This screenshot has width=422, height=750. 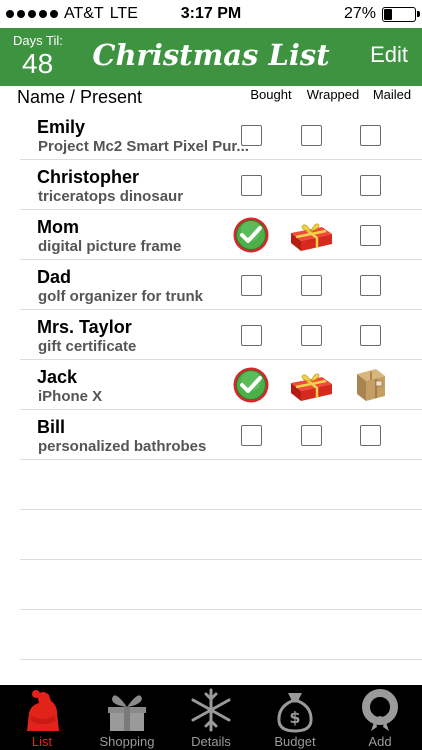 I want to click on app-header: Days Til: 48 Christmas List Edit, so click(x=211, y=57).